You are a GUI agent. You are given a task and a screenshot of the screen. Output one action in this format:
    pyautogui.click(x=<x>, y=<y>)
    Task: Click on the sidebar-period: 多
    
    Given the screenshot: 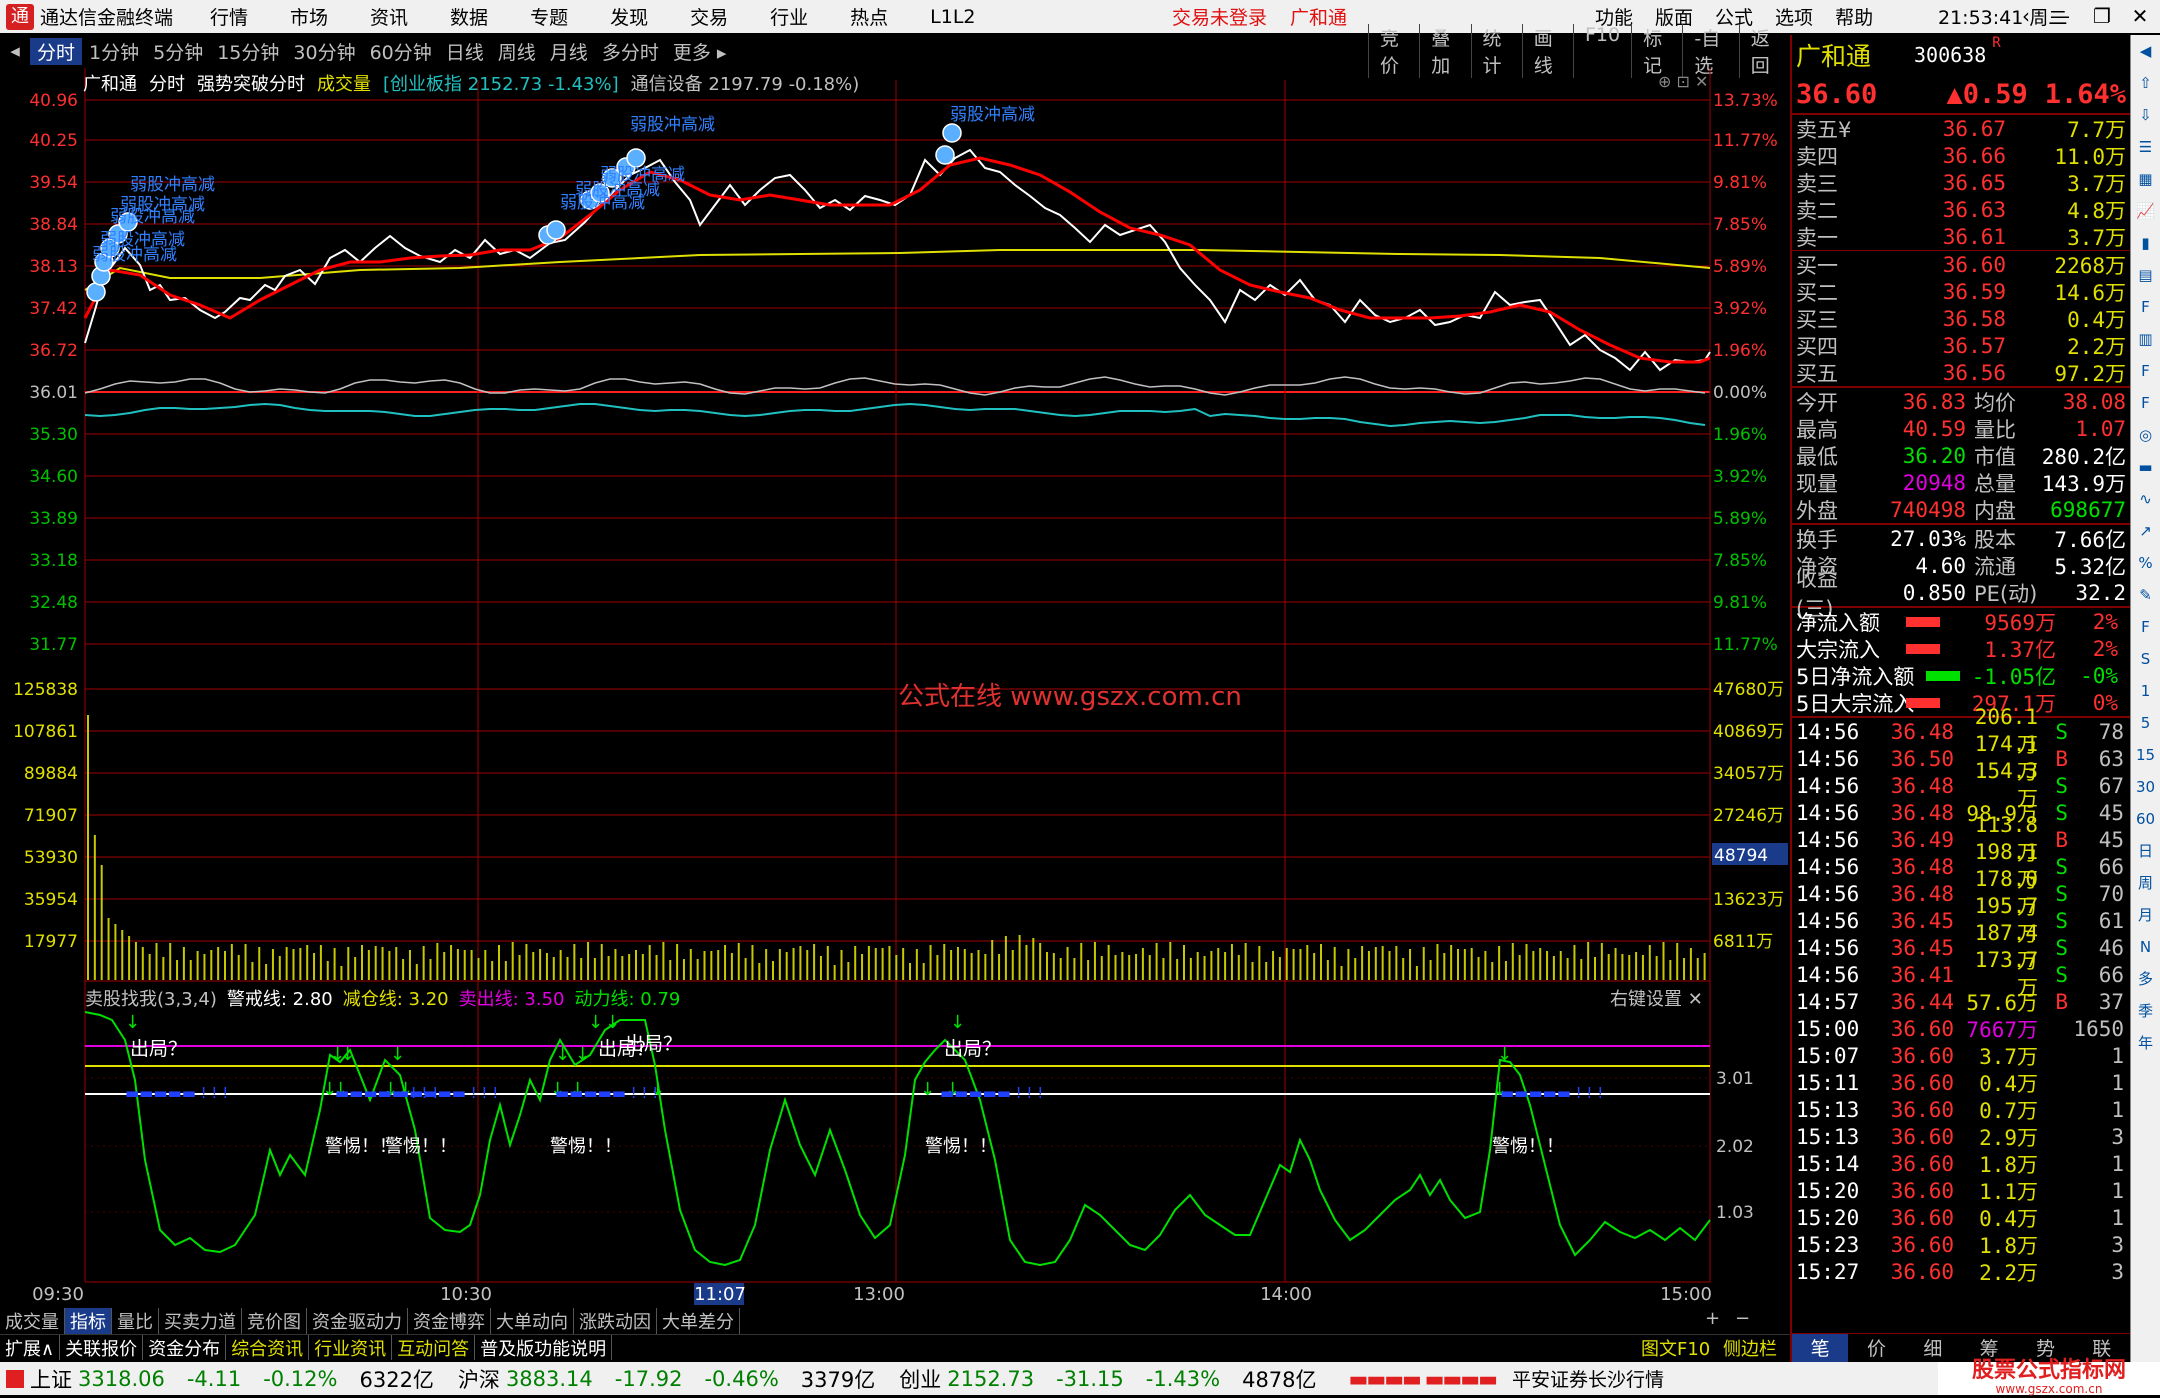 What is the action you would take?
    pyautogui.click(x=2145, y=979)
    